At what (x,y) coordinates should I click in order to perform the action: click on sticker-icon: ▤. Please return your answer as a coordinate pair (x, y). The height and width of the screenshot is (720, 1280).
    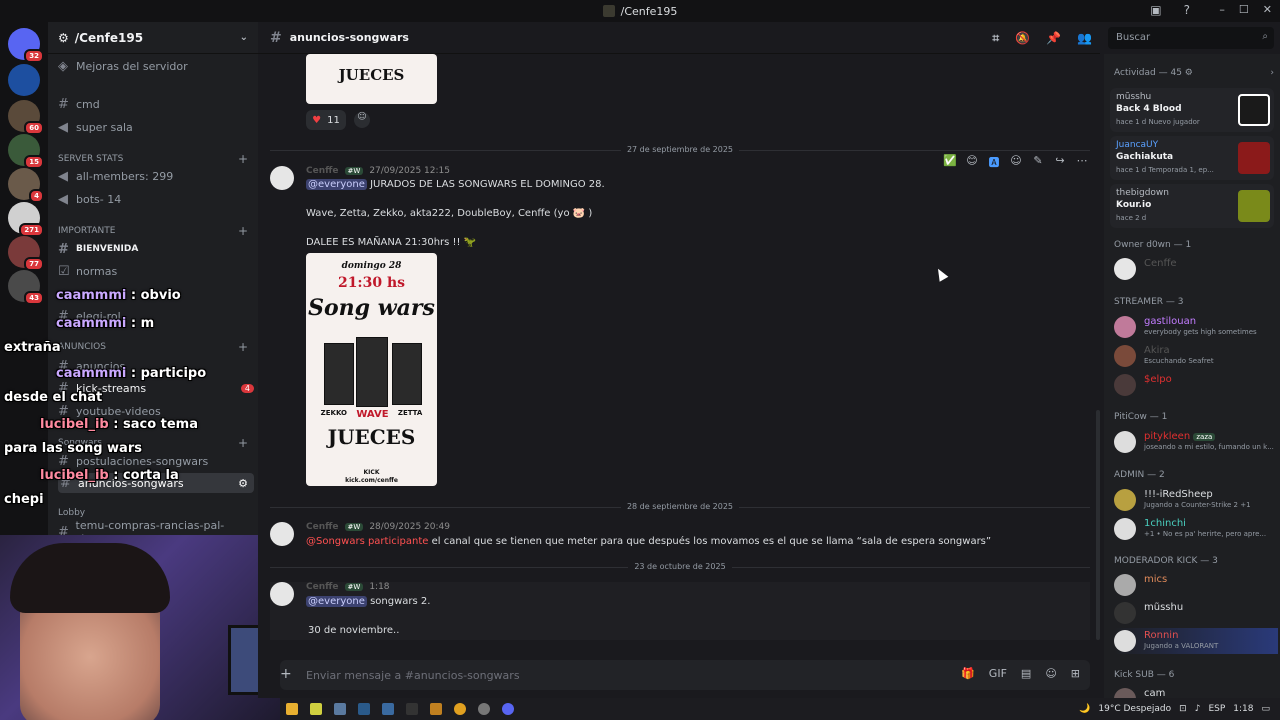
    Looking at the image, I should click on (1026, 673).